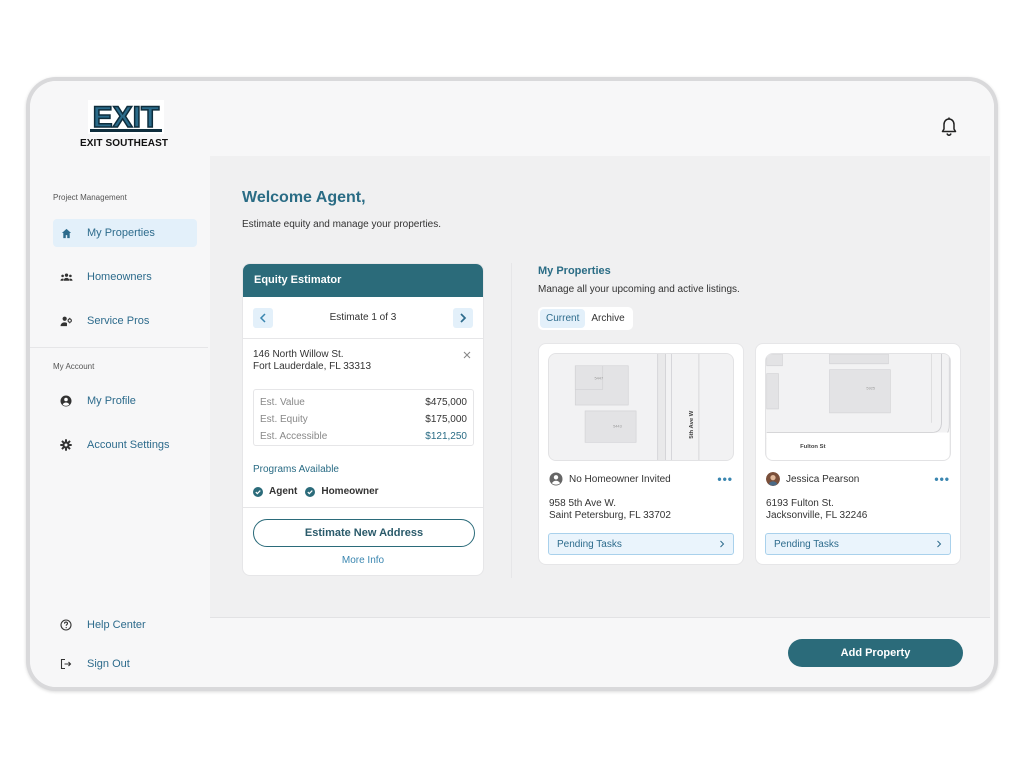  I want to click on value-amount: $175,000, so click(446, 419).